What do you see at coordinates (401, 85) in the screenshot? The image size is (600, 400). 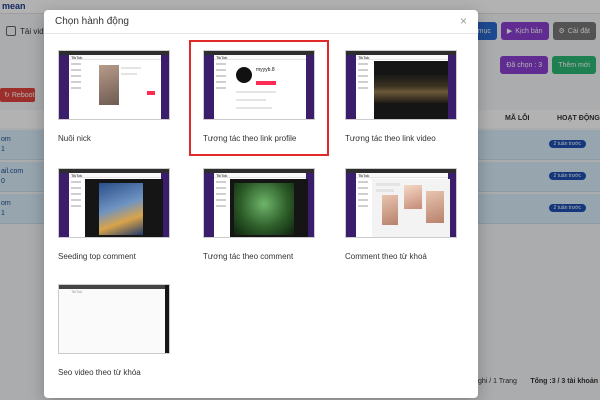 I see `tiktok-video-thumbnail: TikTok` at bounding box center [401, 85].